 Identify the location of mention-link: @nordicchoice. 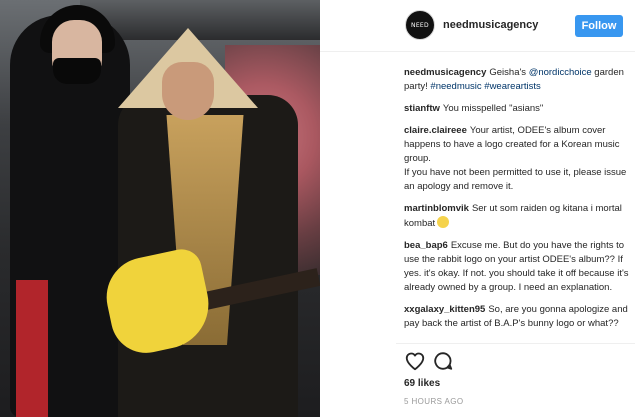
(560, 72).